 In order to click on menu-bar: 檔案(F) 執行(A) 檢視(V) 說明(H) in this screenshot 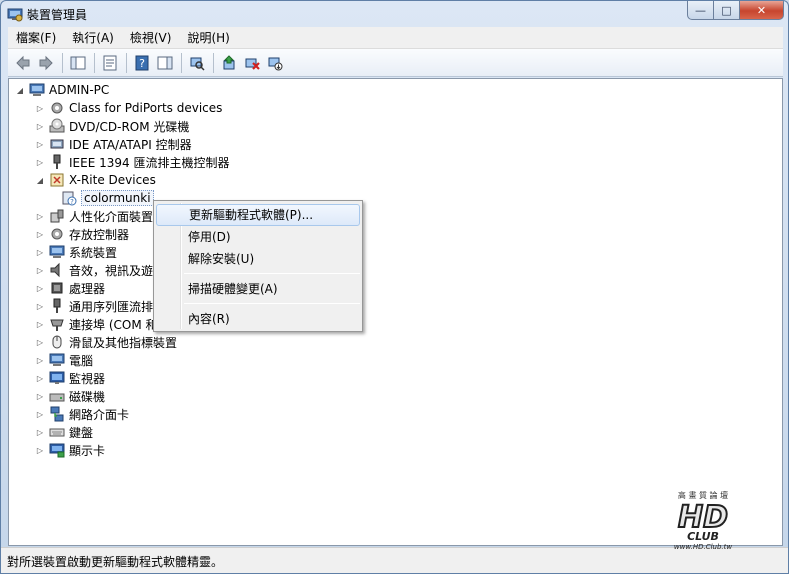, I will do `click(395, 38)`.